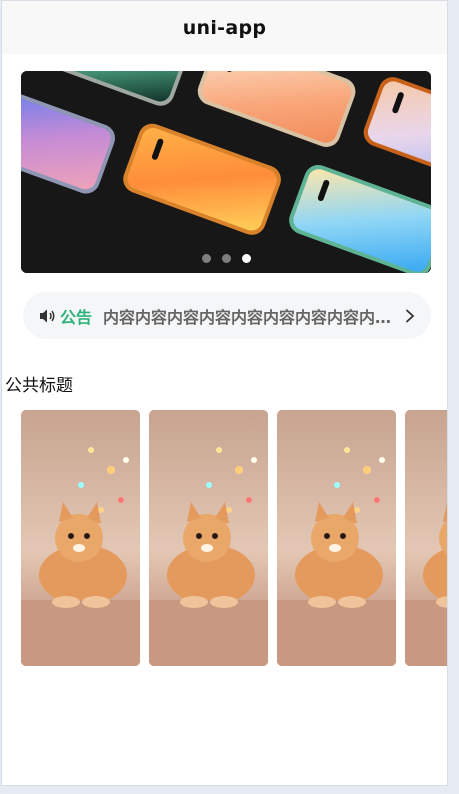 The width and height of the screenshot is (459, 794). I want to click on indicator-dot-active, so click(246, 258).